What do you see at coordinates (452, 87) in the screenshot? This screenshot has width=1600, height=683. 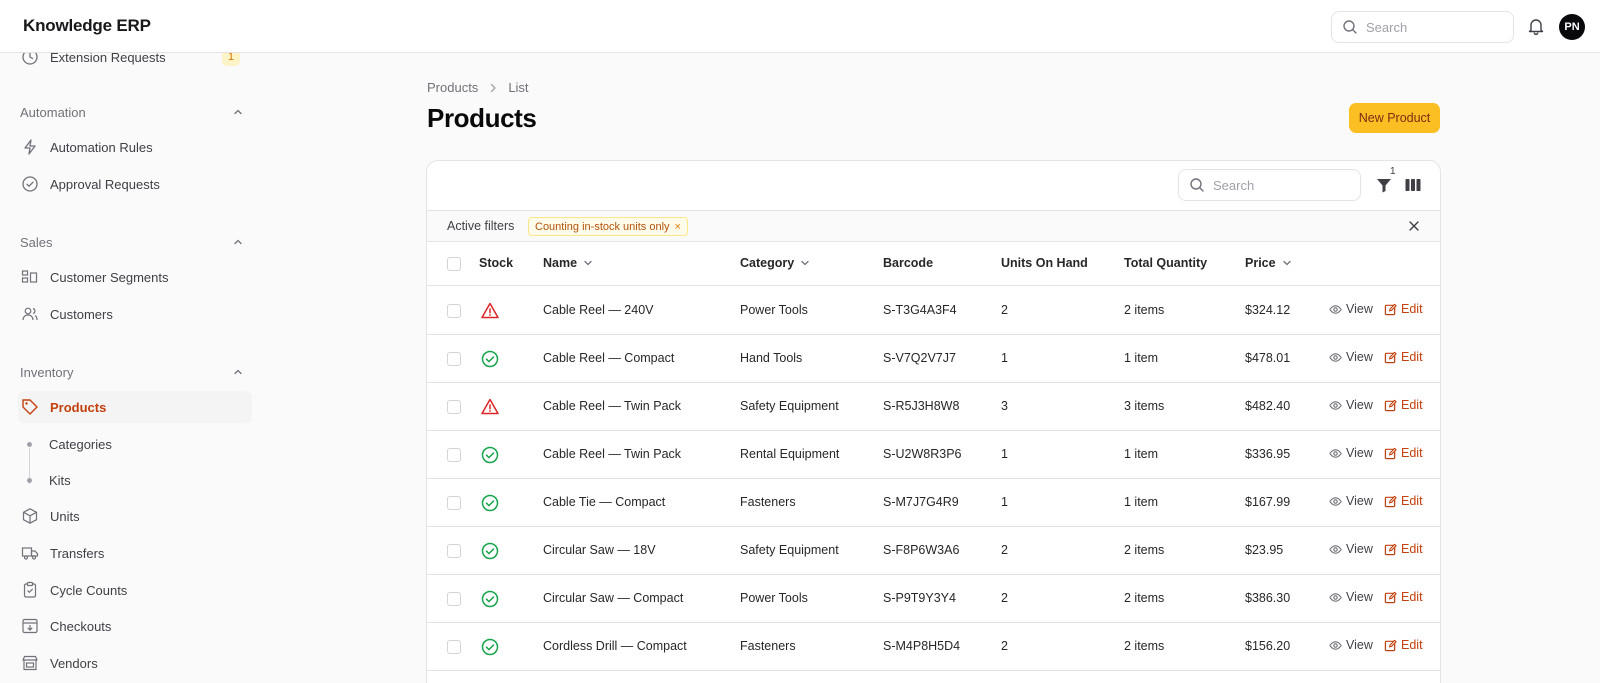 I see `breadcrumb-products: Products` at bounding box center [452, 87].